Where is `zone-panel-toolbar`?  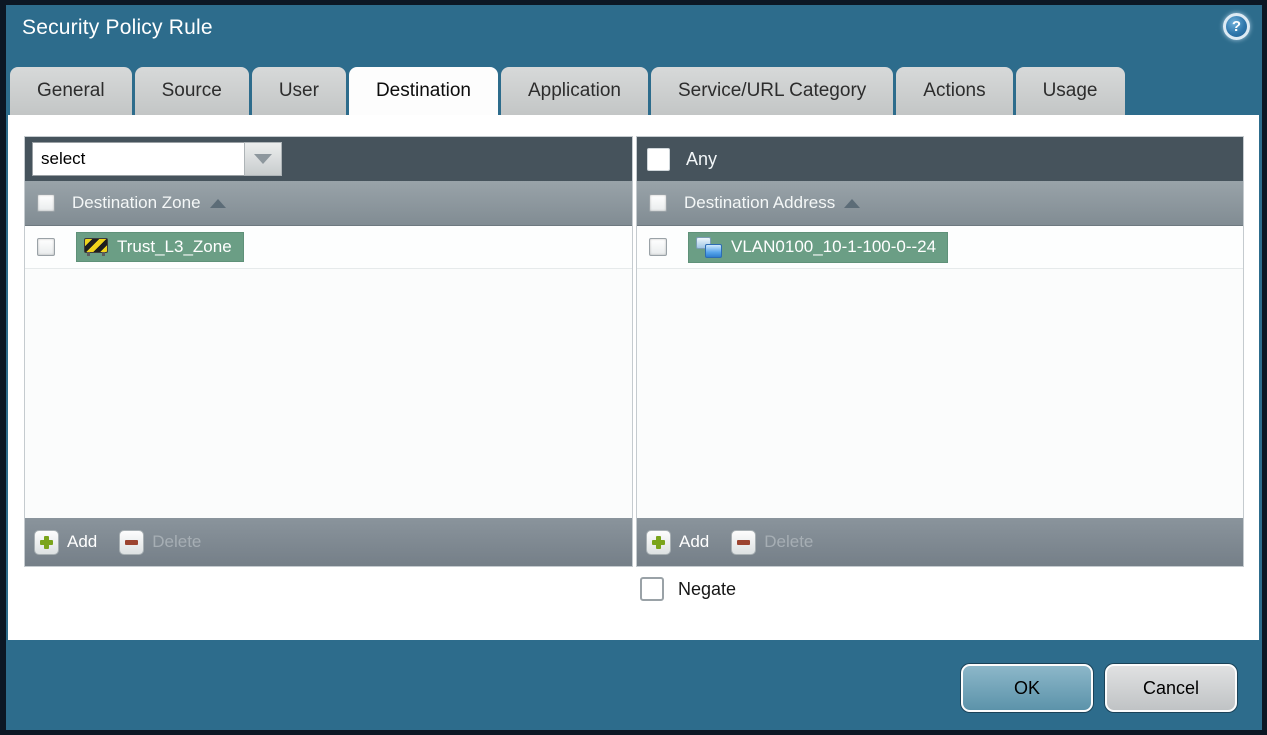
zone-panel-toolbar is located at coordinates (328, 159).